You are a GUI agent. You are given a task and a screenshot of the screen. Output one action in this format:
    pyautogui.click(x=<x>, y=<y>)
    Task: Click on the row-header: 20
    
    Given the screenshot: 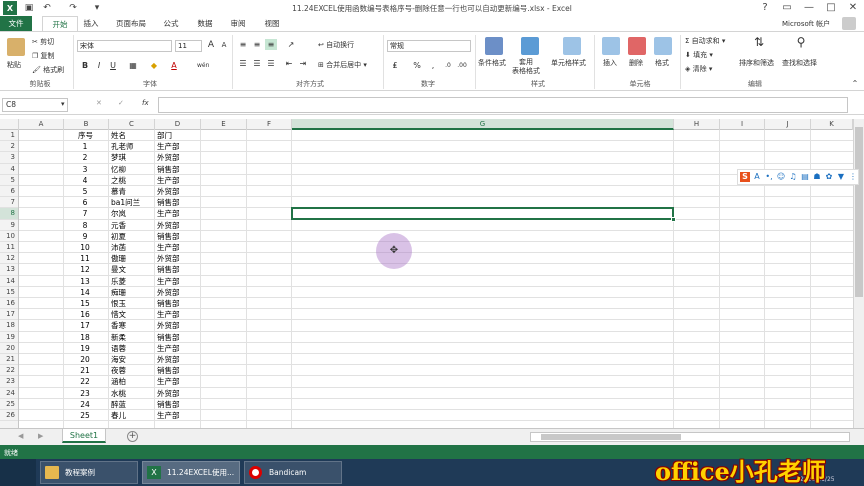 What is the action you would take?
    pyautogui.click(x=9, y=348)
    